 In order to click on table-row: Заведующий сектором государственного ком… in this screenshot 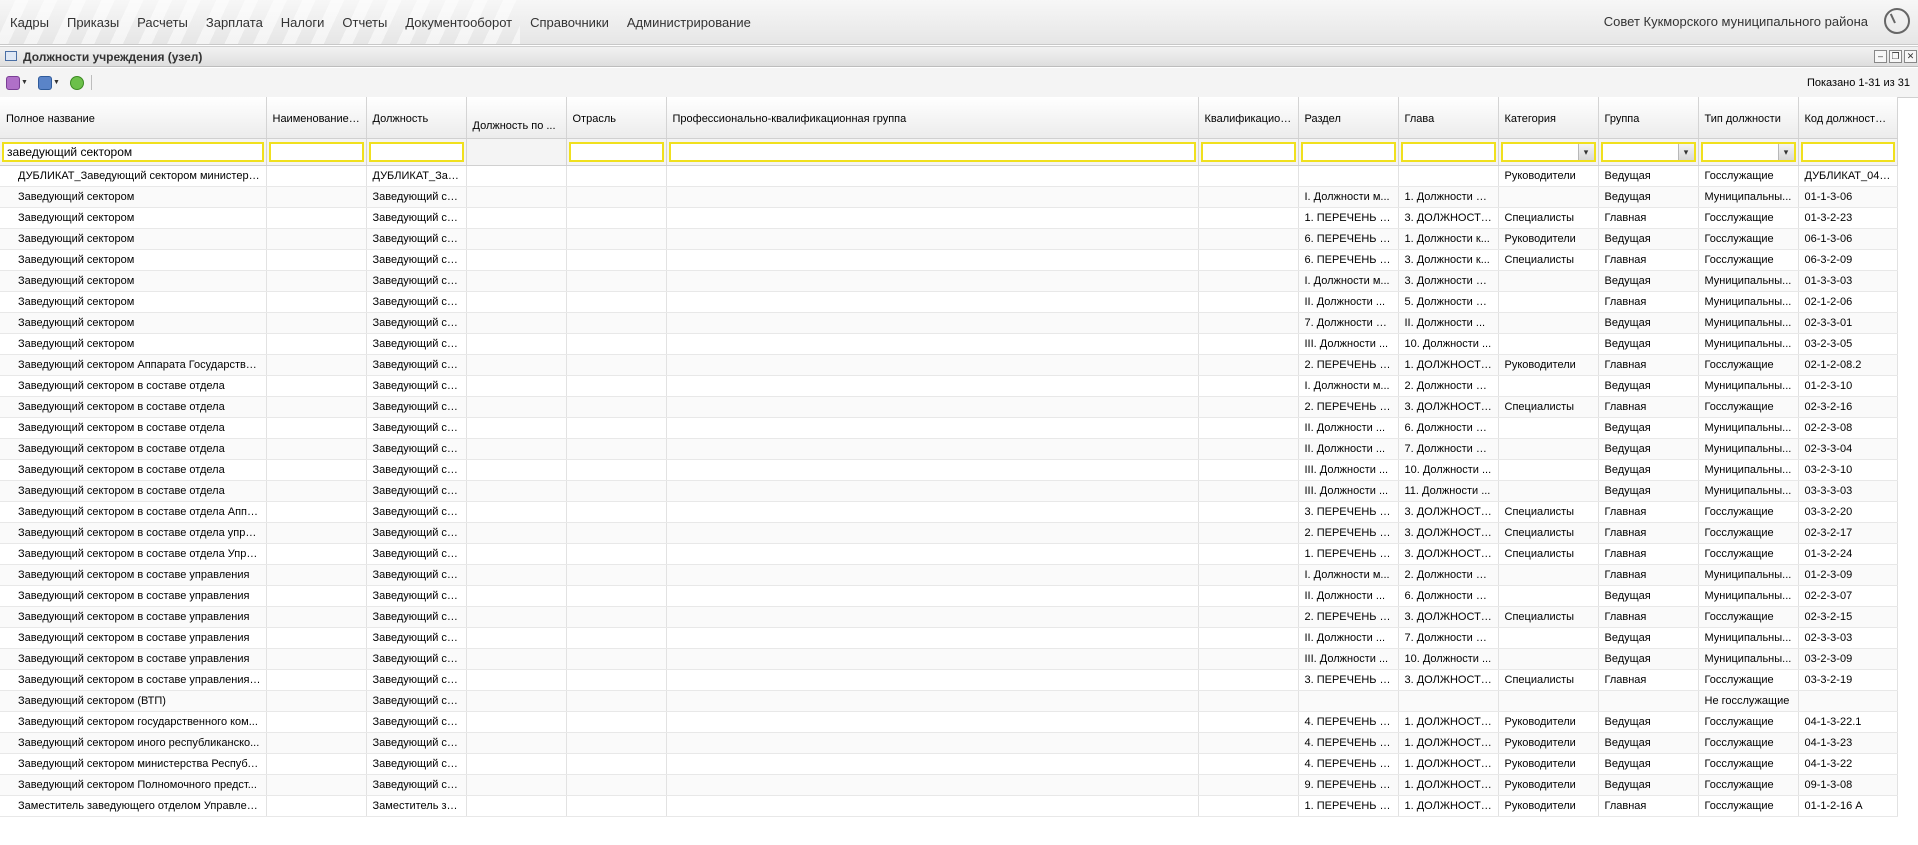, I will do `click(949, 722)`.